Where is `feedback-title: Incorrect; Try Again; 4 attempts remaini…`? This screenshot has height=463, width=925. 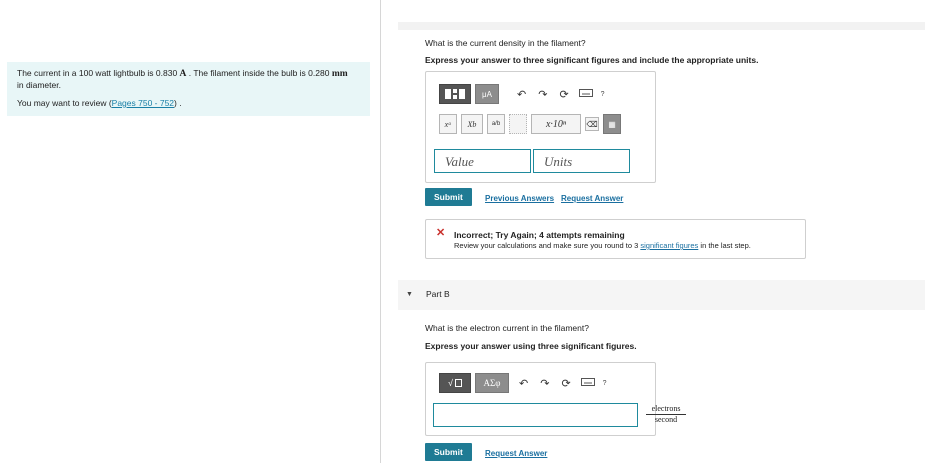
feedback-title: Incorrect; Try Again; 4 attempts remaini… is located at coordinates (539, 235).